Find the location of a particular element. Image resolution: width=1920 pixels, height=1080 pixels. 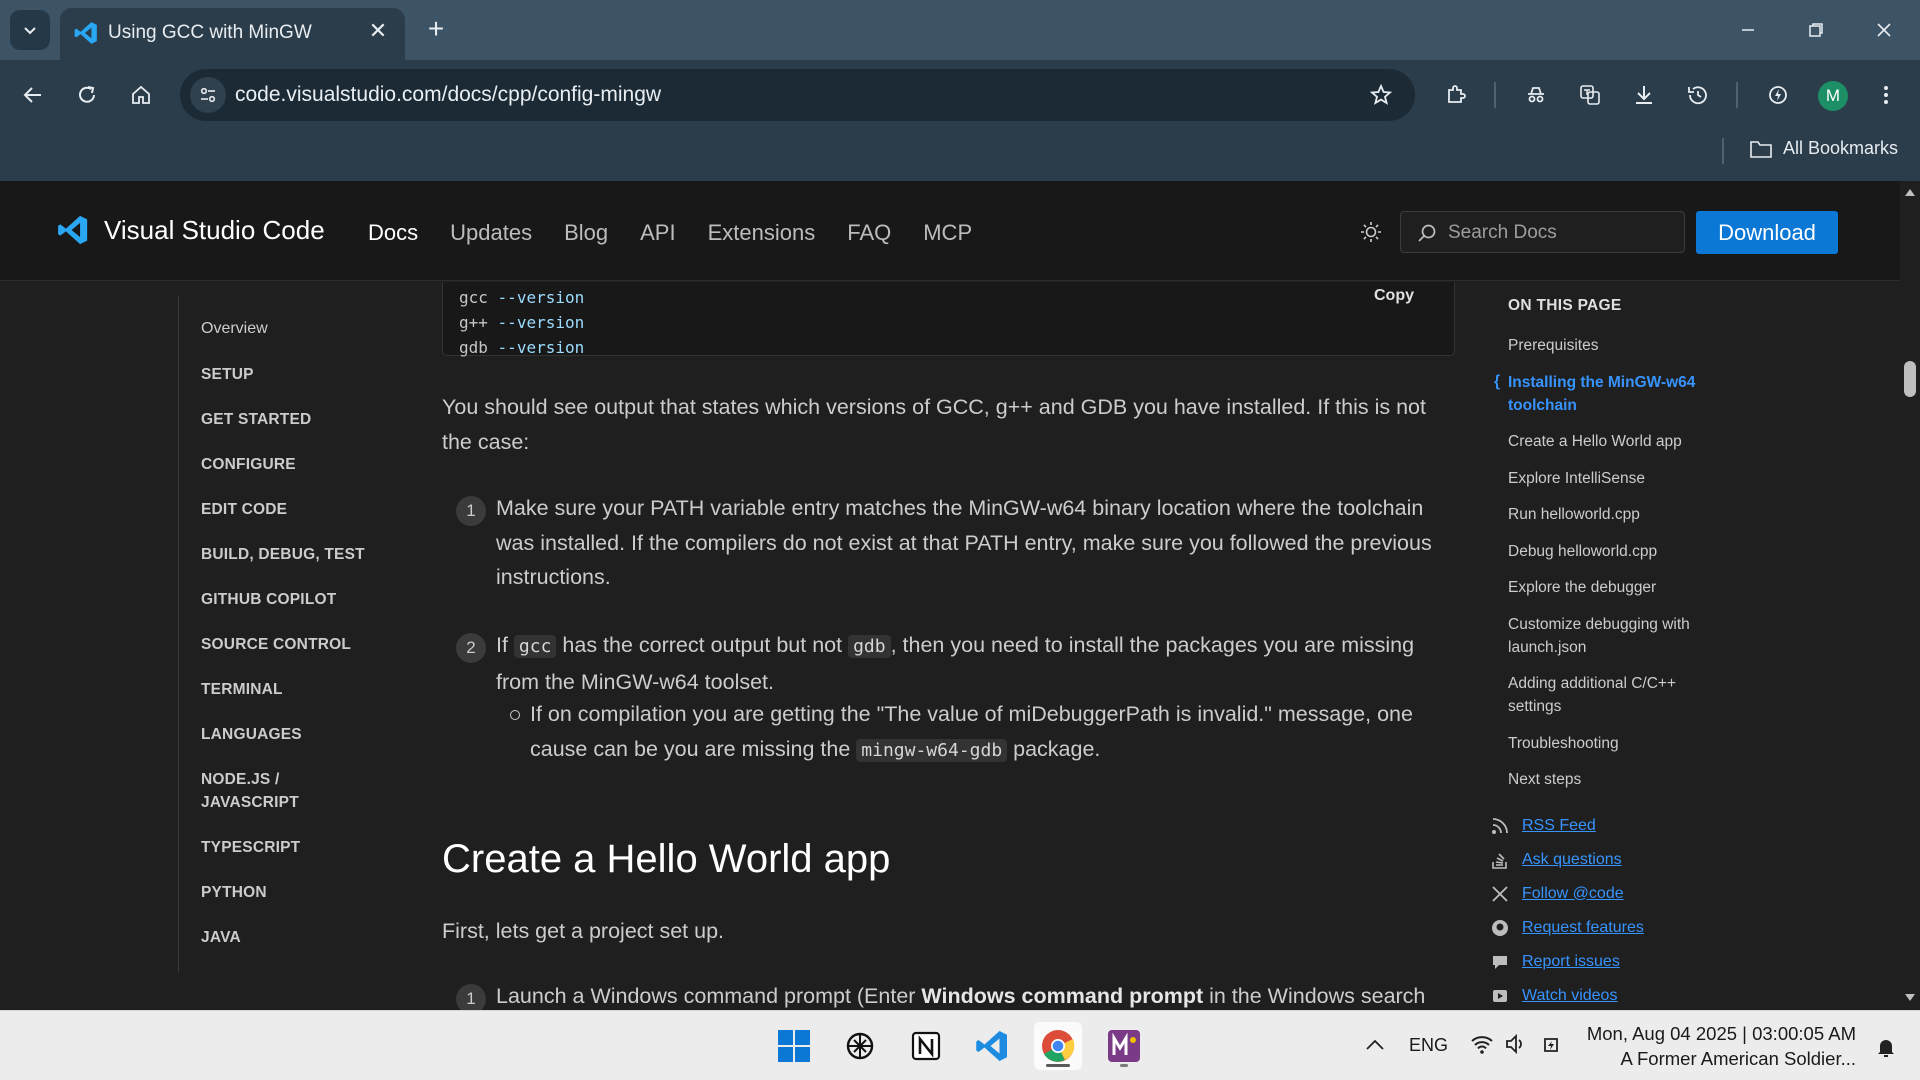

chrome-app is located at coordinates (1058, 1046).